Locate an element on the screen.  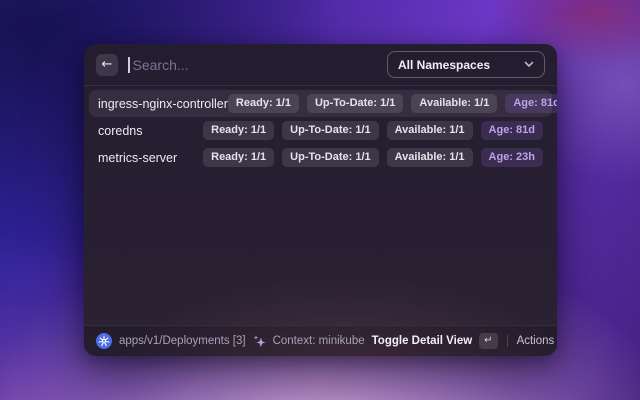
resource-breadcrumb: apps/v1/Deployments [3] is located at coordinates (182, 341).